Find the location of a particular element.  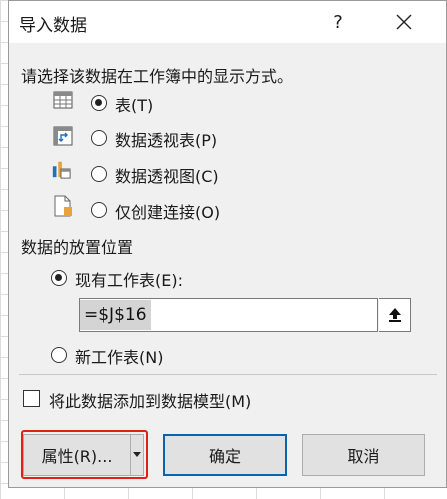

table-icon is located at coordinates (63, 100).